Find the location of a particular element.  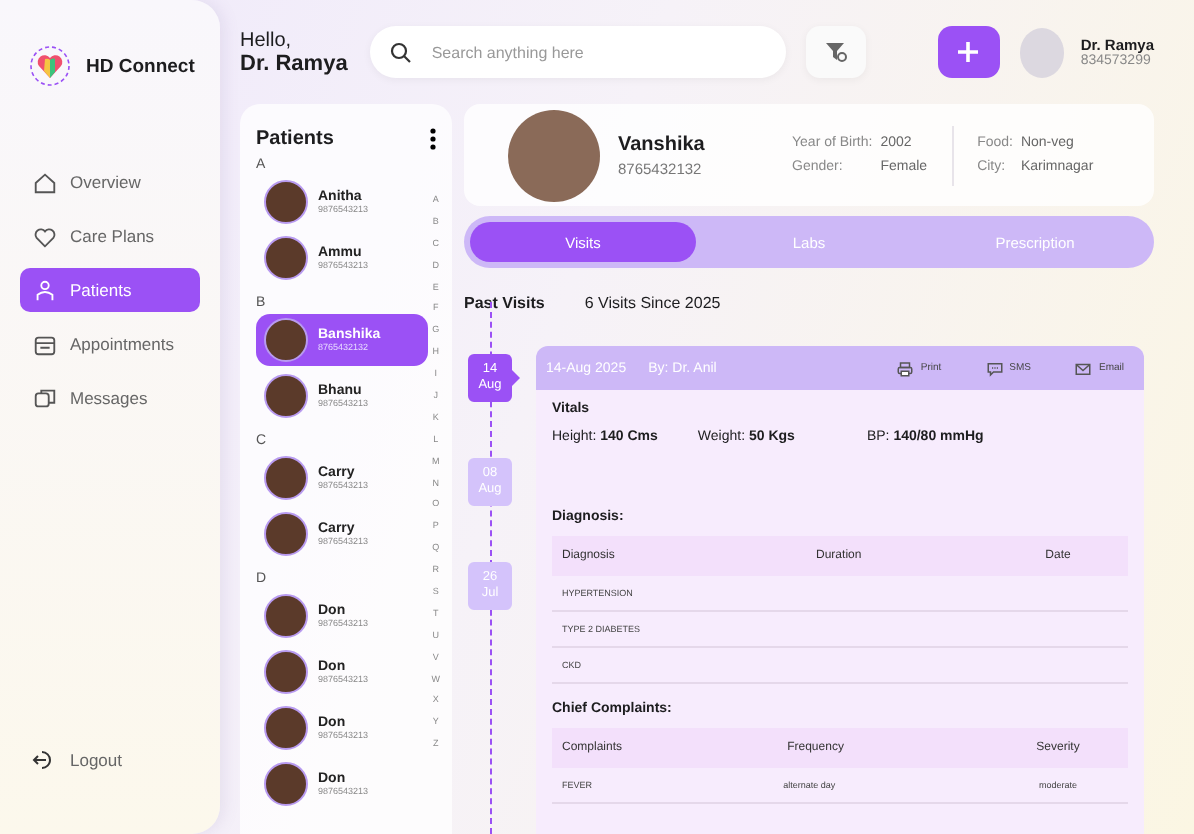

nav-item: Messages is located at coordinates (110, 398).